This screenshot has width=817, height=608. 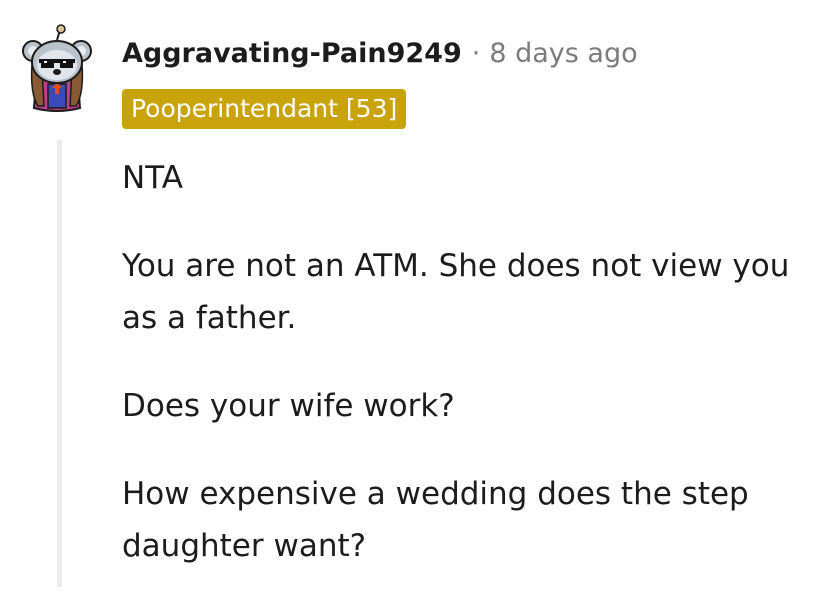 I want to click on comment-paragraph: NTA, so click(x=152, y=178).